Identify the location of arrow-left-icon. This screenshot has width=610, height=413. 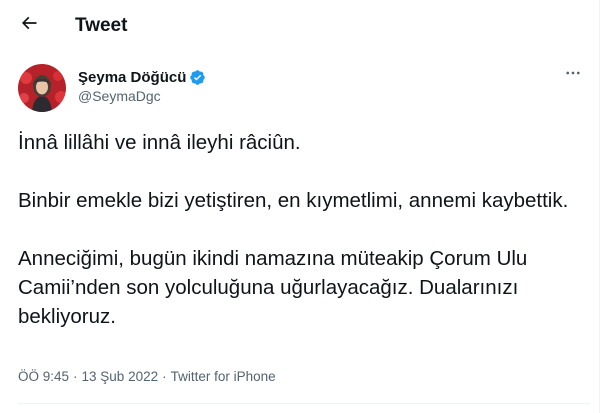
(29, 25).